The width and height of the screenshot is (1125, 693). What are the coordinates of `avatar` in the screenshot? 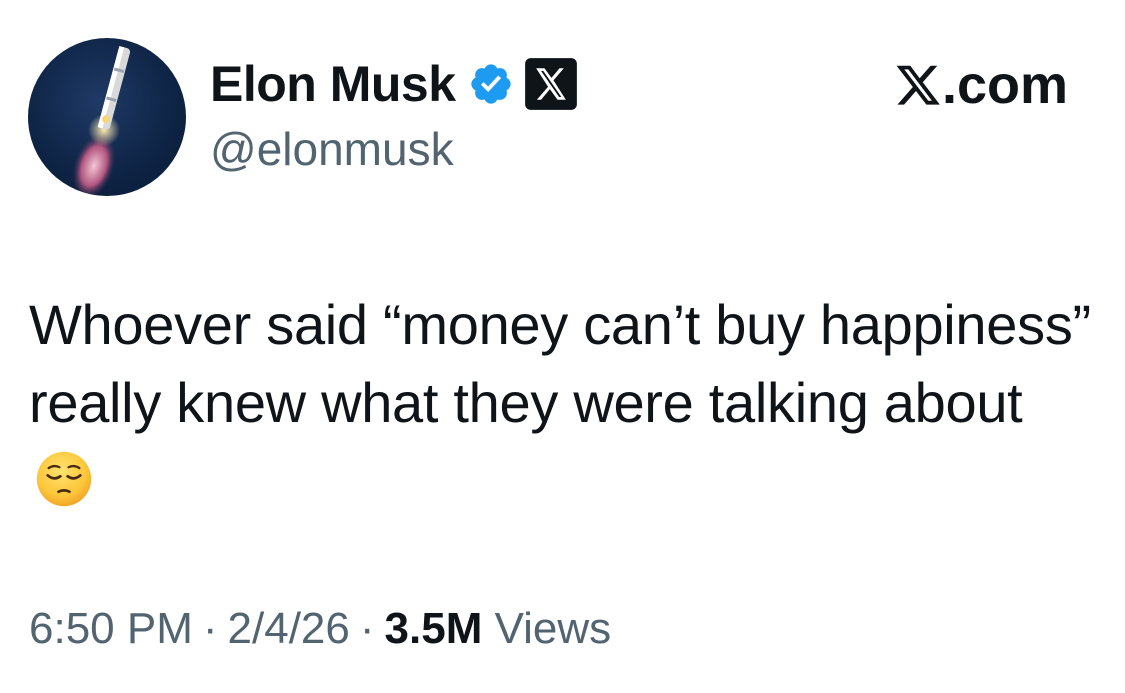 It's located at (107, 117).